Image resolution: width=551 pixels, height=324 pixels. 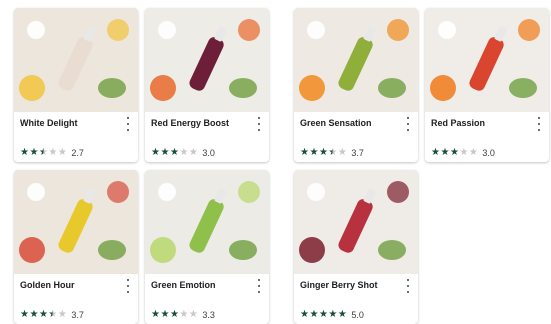 I want to click on product-card-white-delight: White Delight ★ ★ ★ ★ ★ 2.7, so click(x=76, y=85).